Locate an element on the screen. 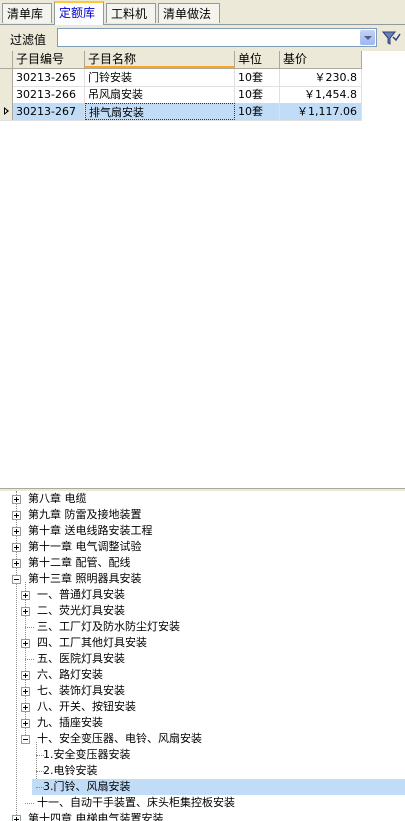 This screenshot has height=821, width=405. tree-node-label: 第十三章 照明器具安装 is located at coordinates (85, 578).